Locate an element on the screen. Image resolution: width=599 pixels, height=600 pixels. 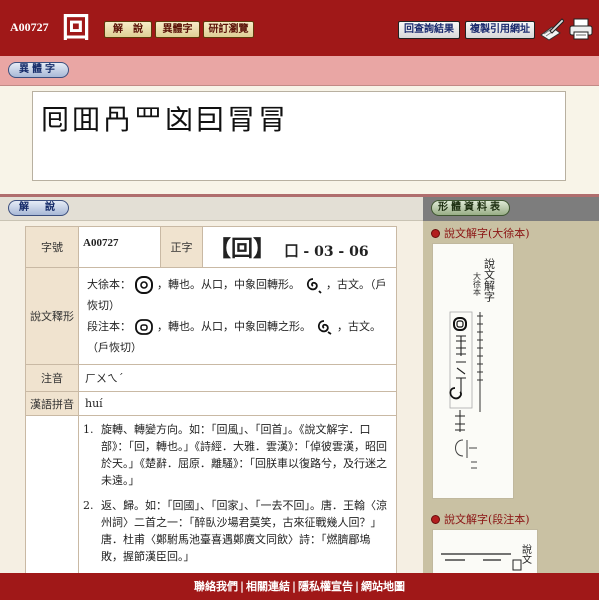
shuowen-label: 說文釋形 is located at coordinates (52, 316).